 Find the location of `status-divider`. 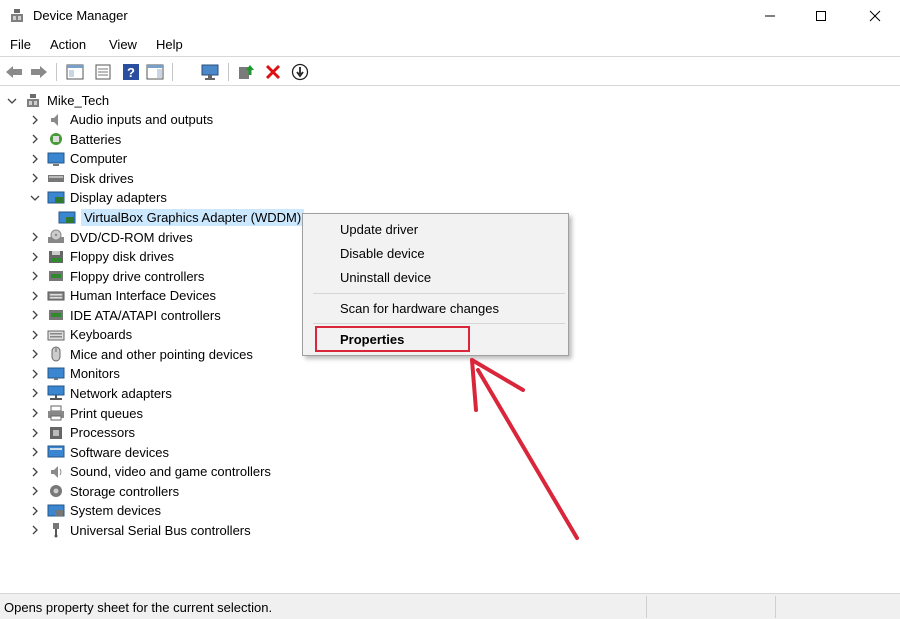

status-divider is located at coordinates (775, 607).